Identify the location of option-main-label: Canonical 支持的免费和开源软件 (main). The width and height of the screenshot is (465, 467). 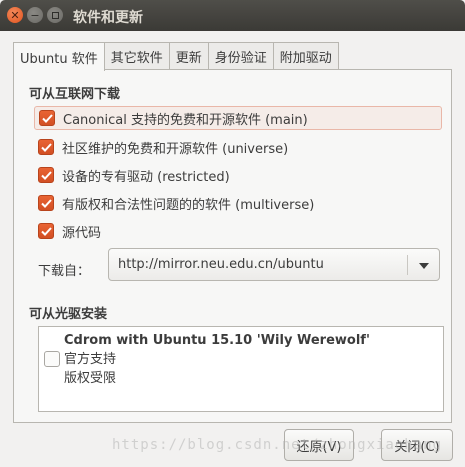
(185, 120).